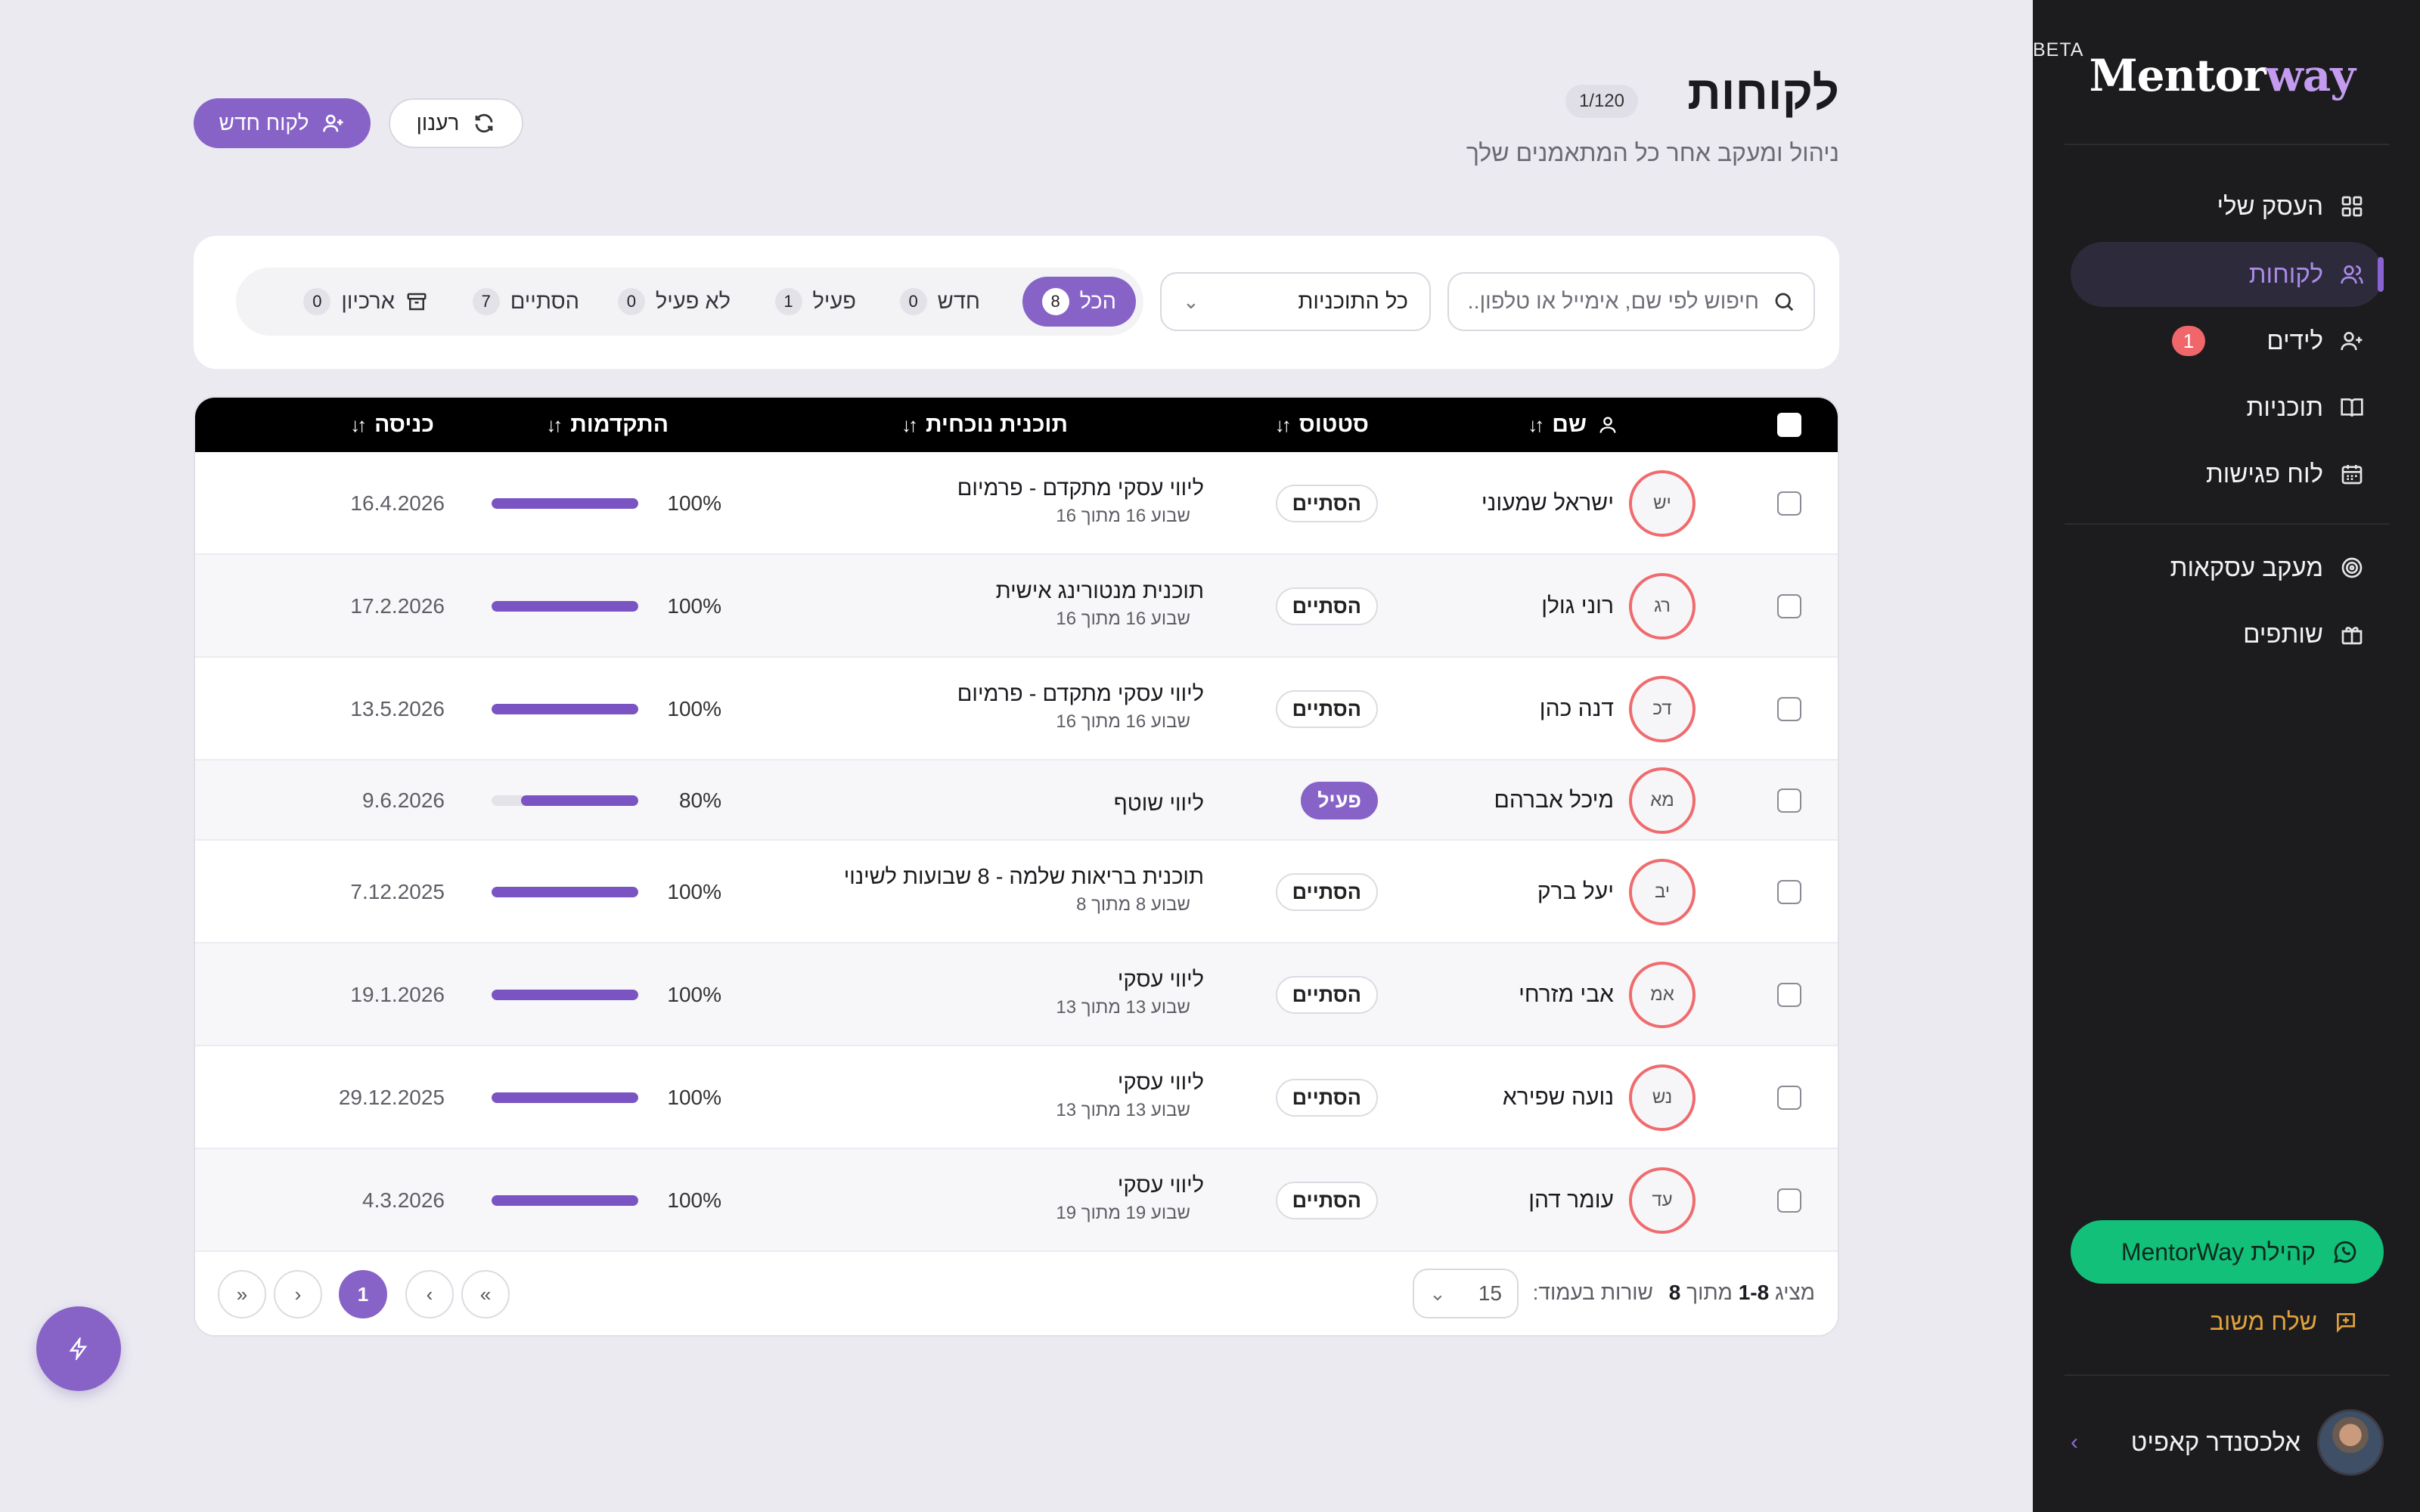 This screenshot has width=2420, height=1512. I want to click on showing-summary: מציג 1-8 מתוך 8, so click(1742, 1293).